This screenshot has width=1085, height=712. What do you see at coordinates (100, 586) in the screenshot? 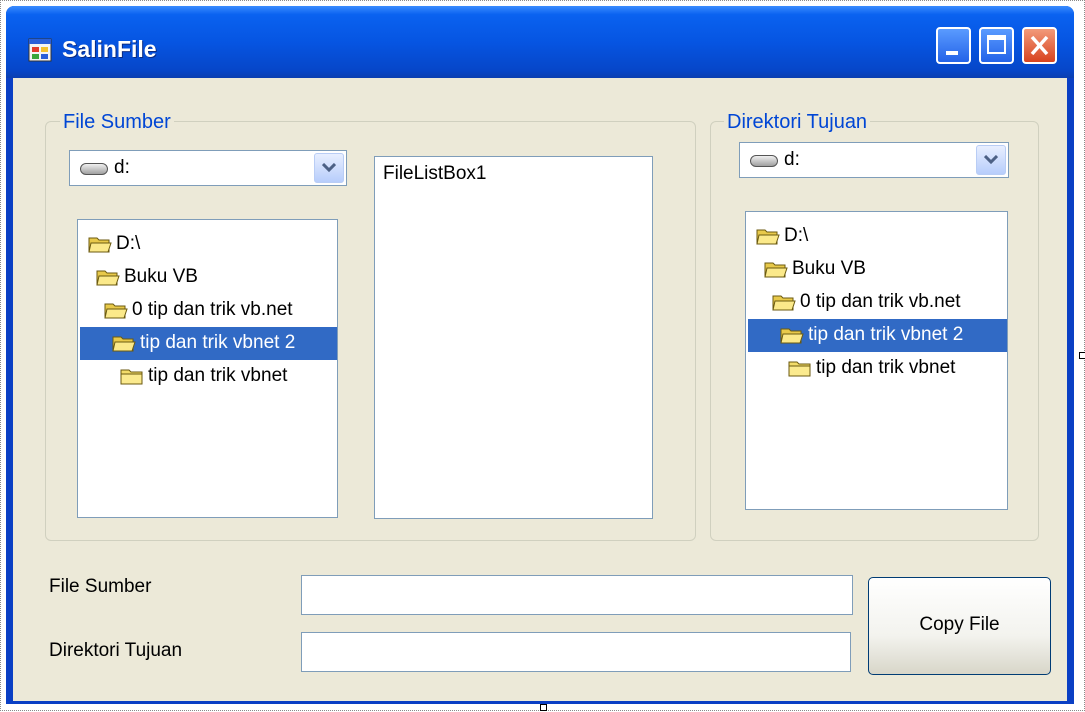
I see `source-file-label: File Sumber` at bounding box center [100, 586].